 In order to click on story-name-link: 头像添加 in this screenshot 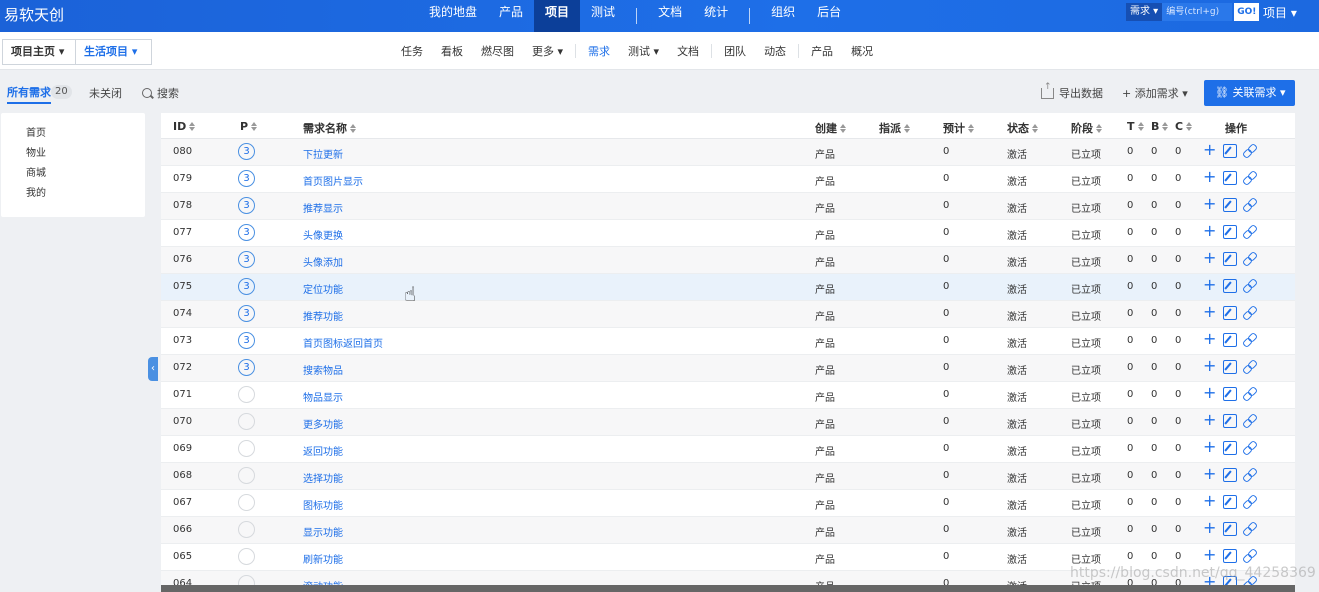, I will do `click(323, 261)`.